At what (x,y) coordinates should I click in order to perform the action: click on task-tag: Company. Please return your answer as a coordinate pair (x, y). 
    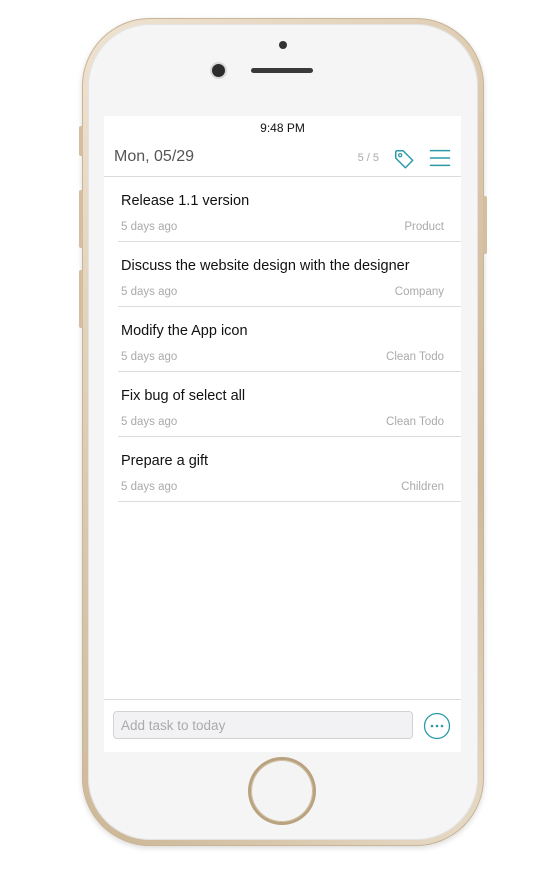
    Looking at the image, I should click on (419, 292).